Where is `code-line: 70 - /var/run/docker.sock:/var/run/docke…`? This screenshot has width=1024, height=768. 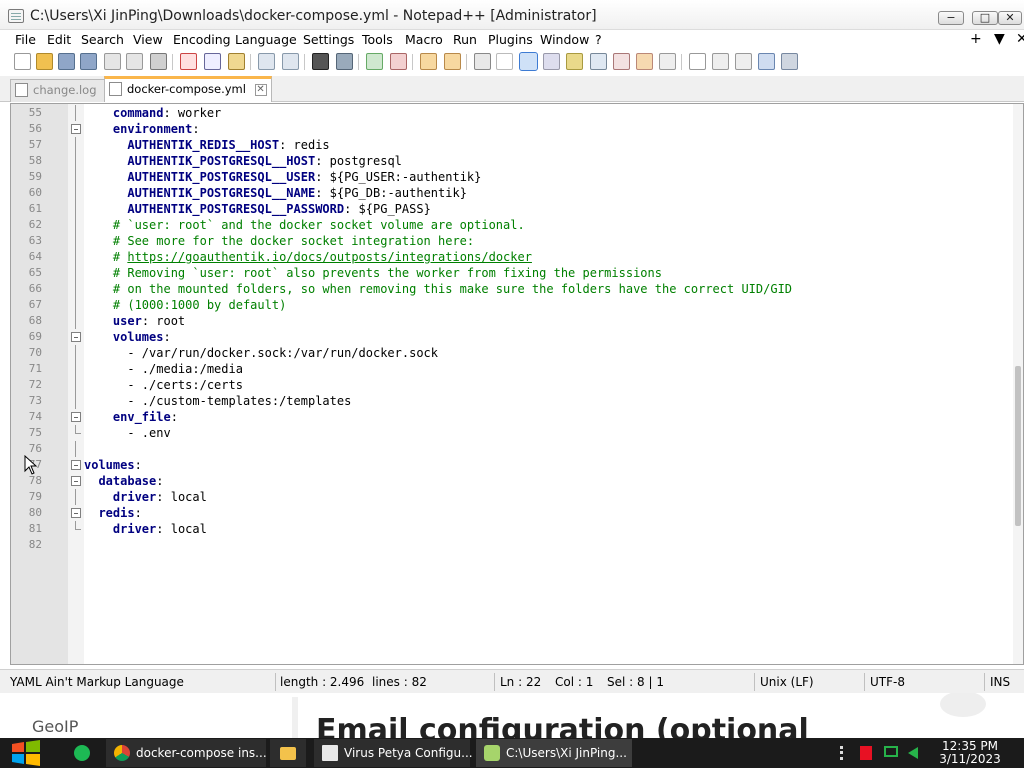 code-line: 70 - /var/run/docker.sock:/var/run/docke… is located at coordinates (517, 353).